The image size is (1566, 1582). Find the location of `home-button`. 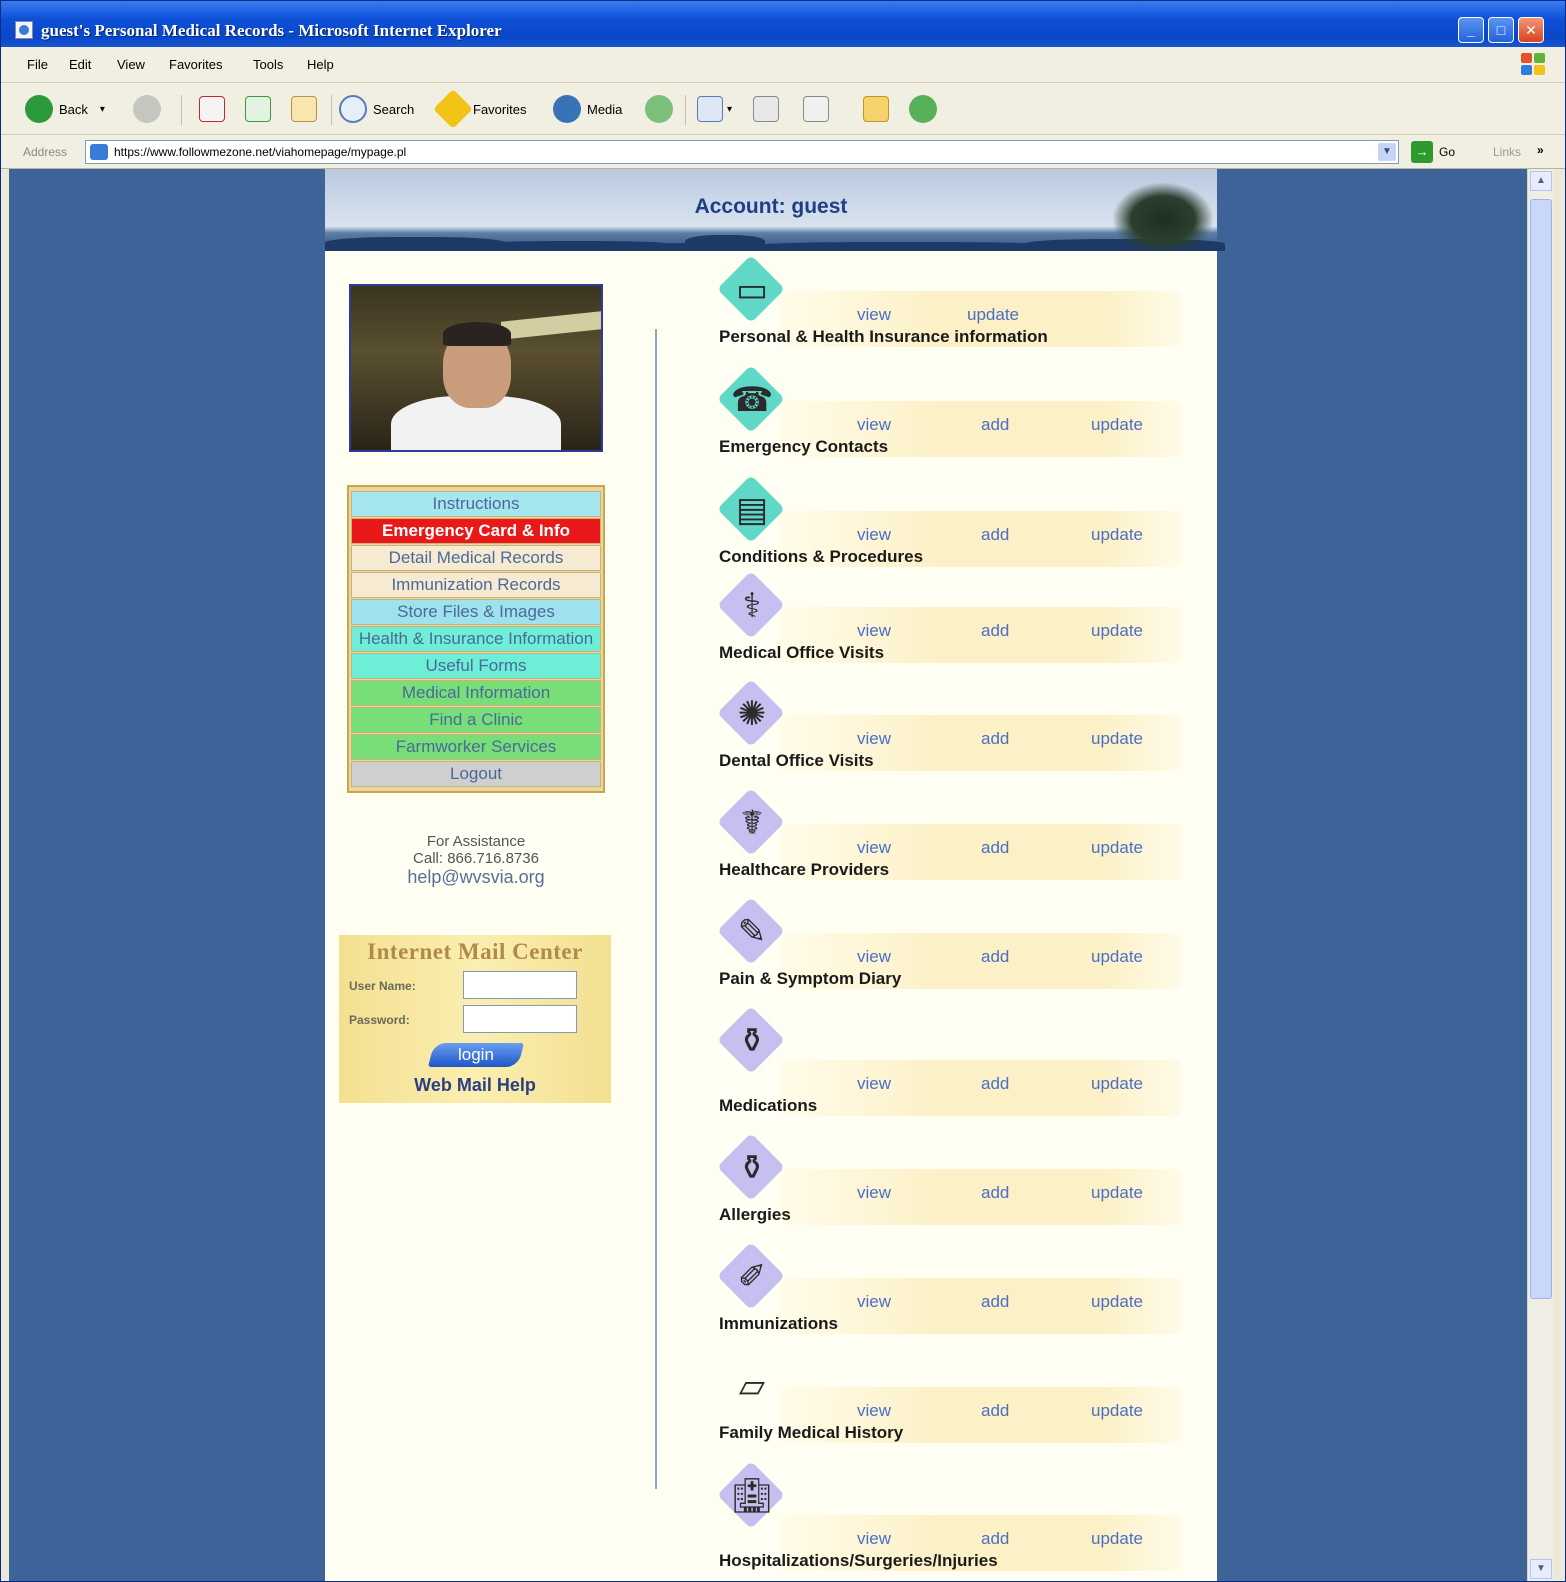

home-button is located at coordinates (304, 109).